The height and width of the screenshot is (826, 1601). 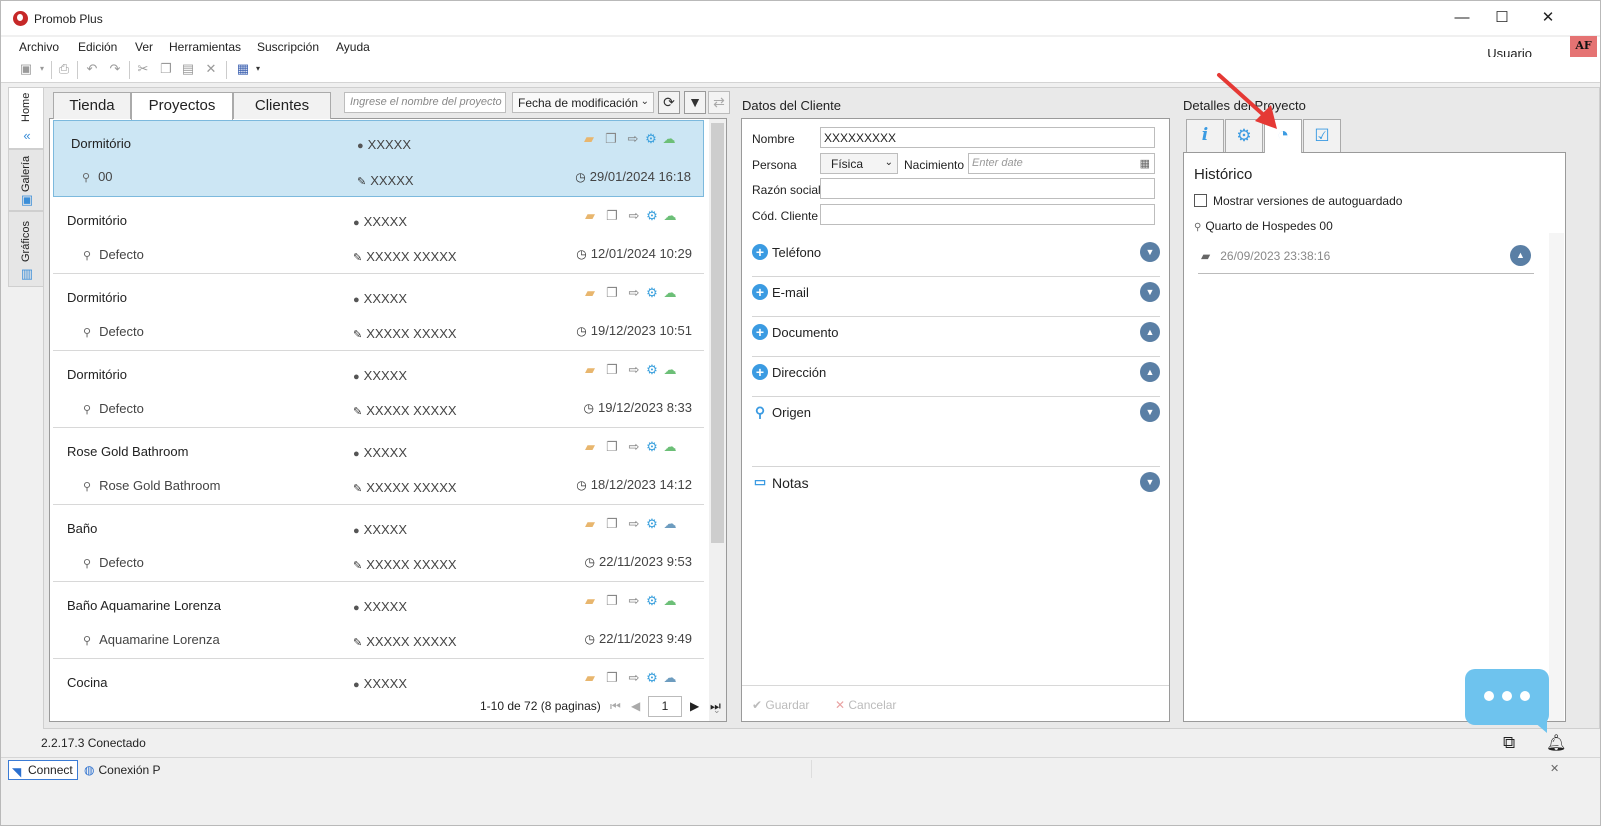 I want to click on menu-suscripcion: Suscripción, so click(x=288, y=47).